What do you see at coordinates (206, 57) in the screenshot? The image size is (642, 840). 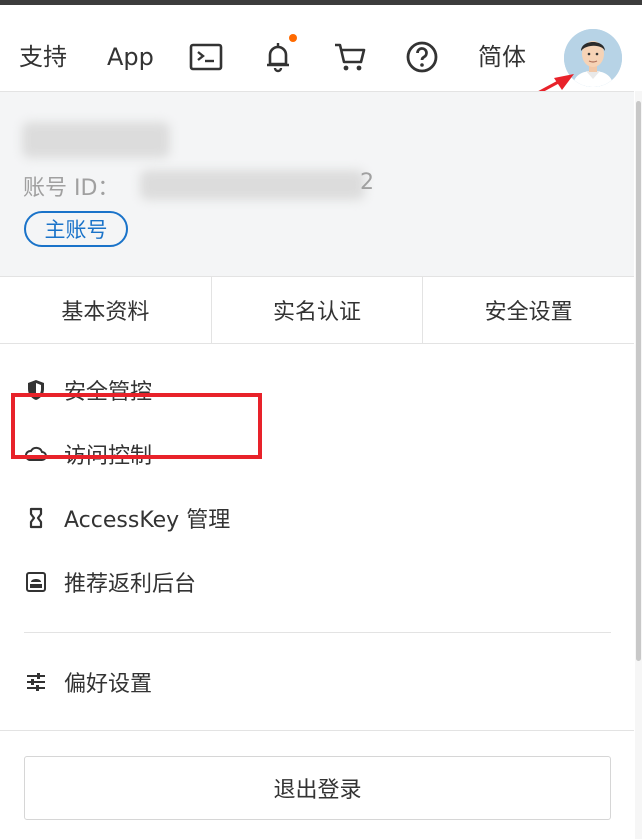 I see `terminal-icon` at bounding box center [206, 57].